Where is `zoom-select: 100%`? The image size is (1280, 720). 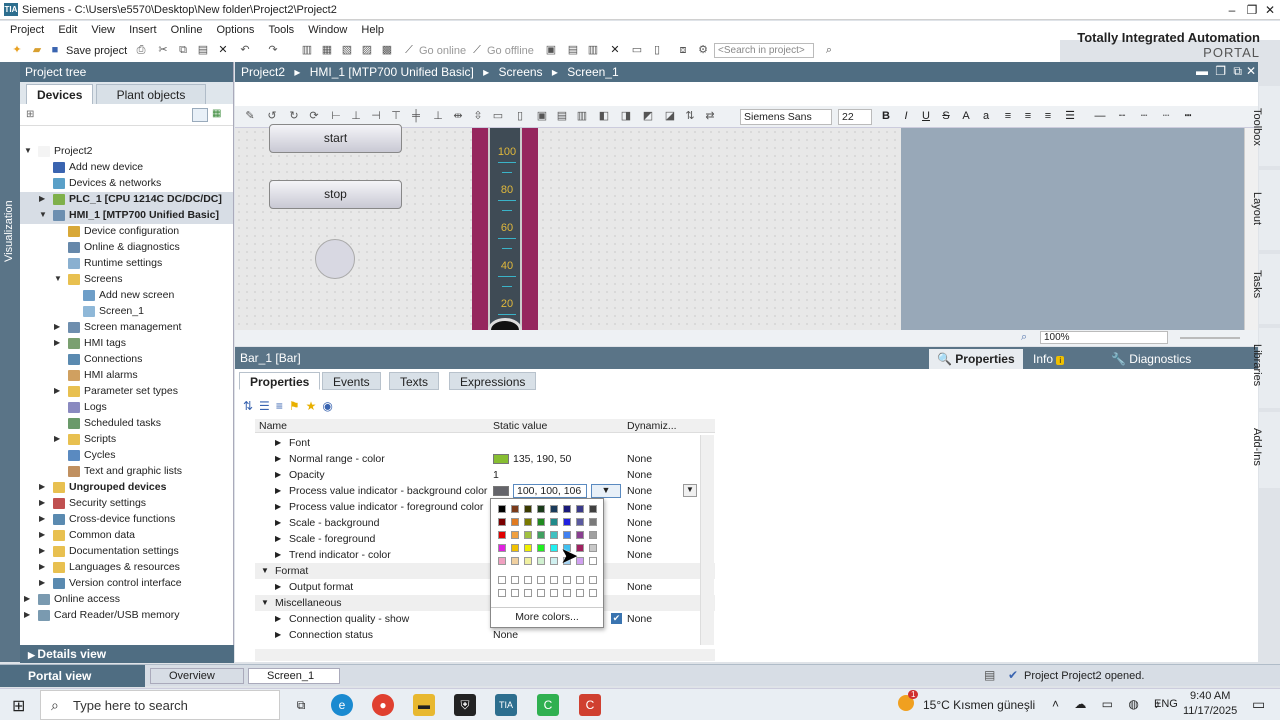 zoom-select: 100% is located at coordinates (1104, 337).